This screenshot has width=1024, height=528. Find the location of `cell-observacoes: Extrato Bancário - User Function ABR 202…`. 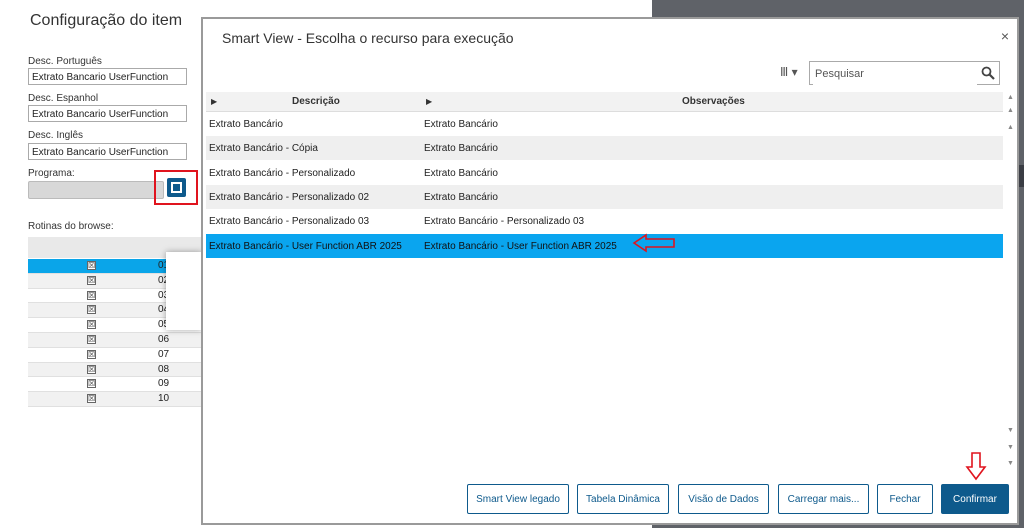

cell-observacoes: Extrato Bancário - User Function ABR 202… is located at coordinates (520, 246).